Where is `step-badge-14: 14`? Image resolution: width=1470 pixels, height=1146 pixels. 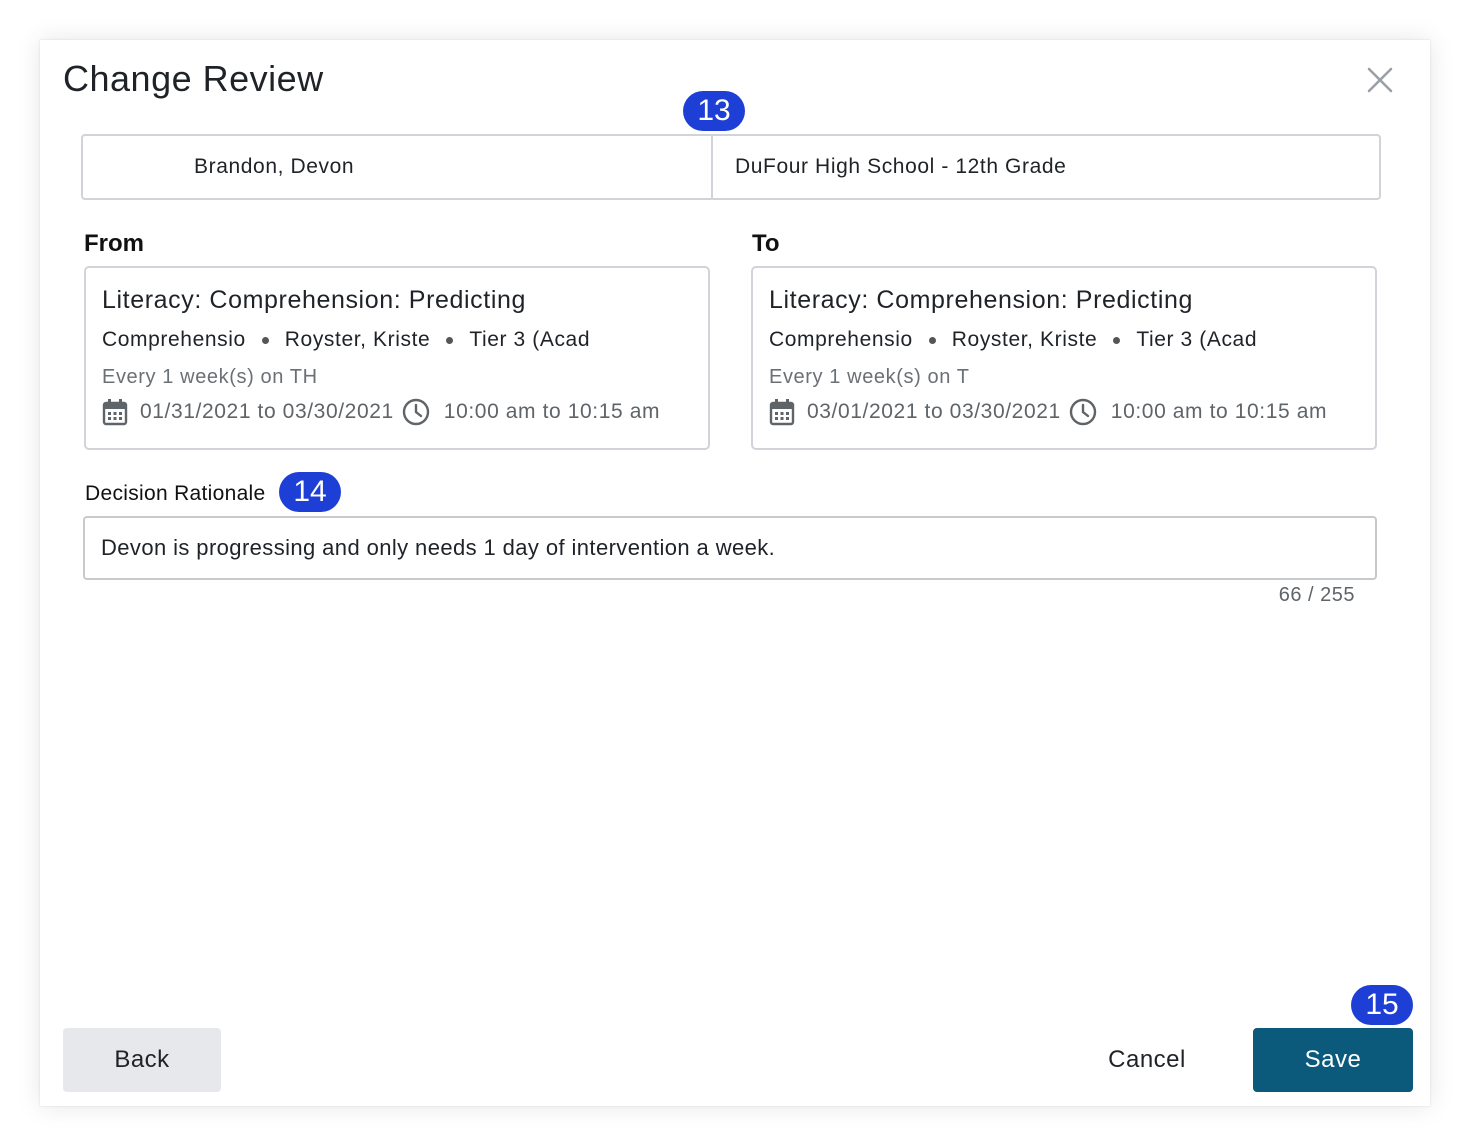
step-badge-14: 14 is located at coordinates (310, 492).